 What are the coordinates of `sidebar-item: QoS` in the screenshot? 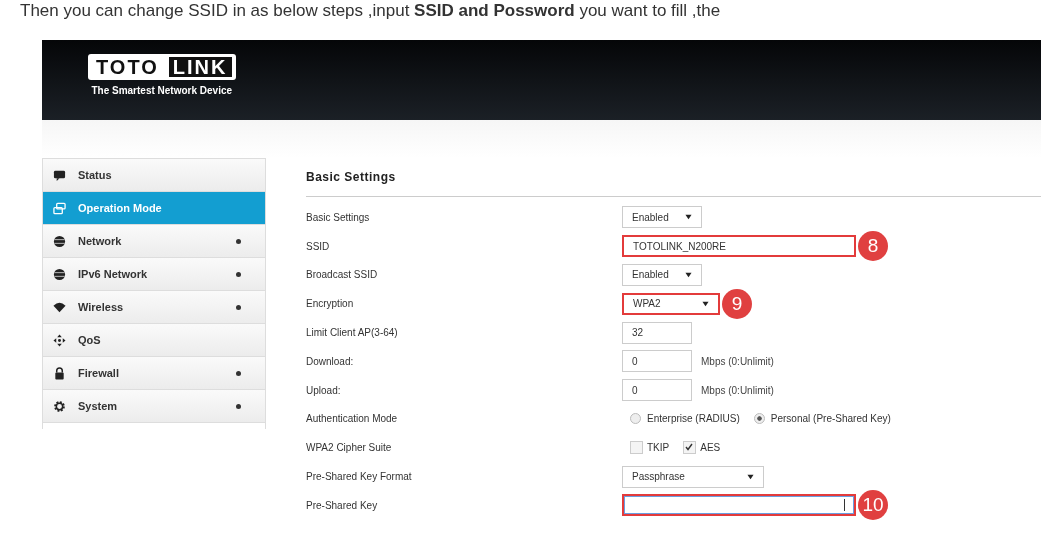 It's located at (154, 340).